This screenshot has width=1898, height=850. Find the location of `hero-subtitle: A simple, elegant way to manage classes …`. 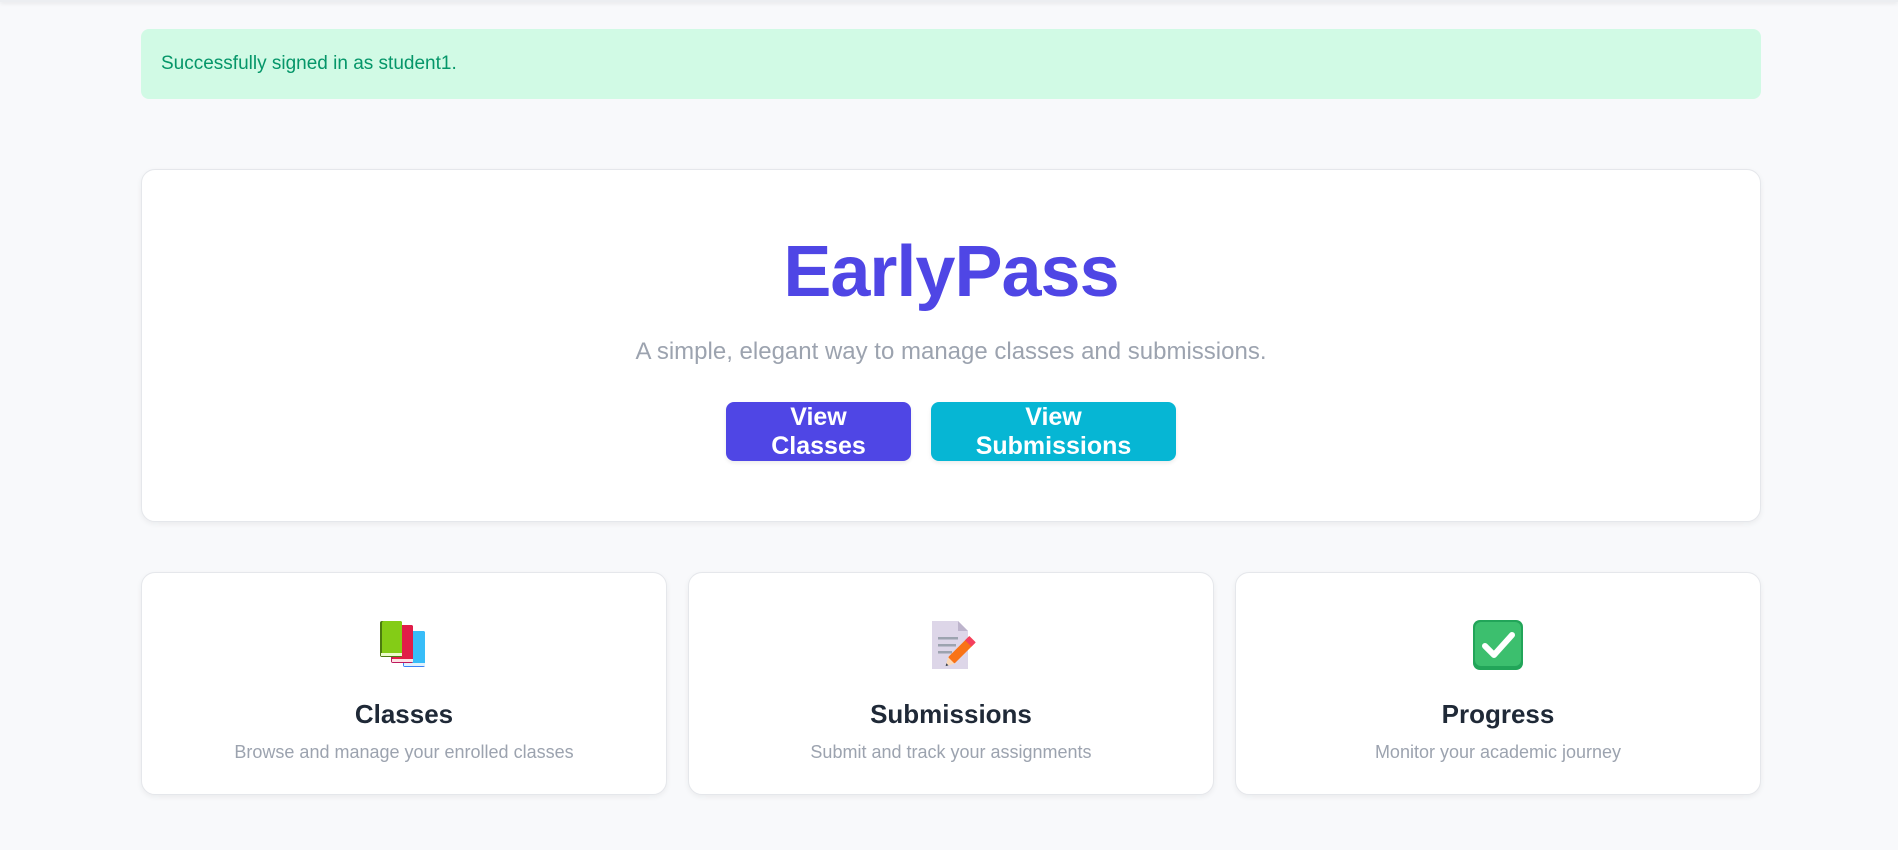

hero-subtitle: A simple, elegant way to manage classes … is located at coordinates (951, 351).